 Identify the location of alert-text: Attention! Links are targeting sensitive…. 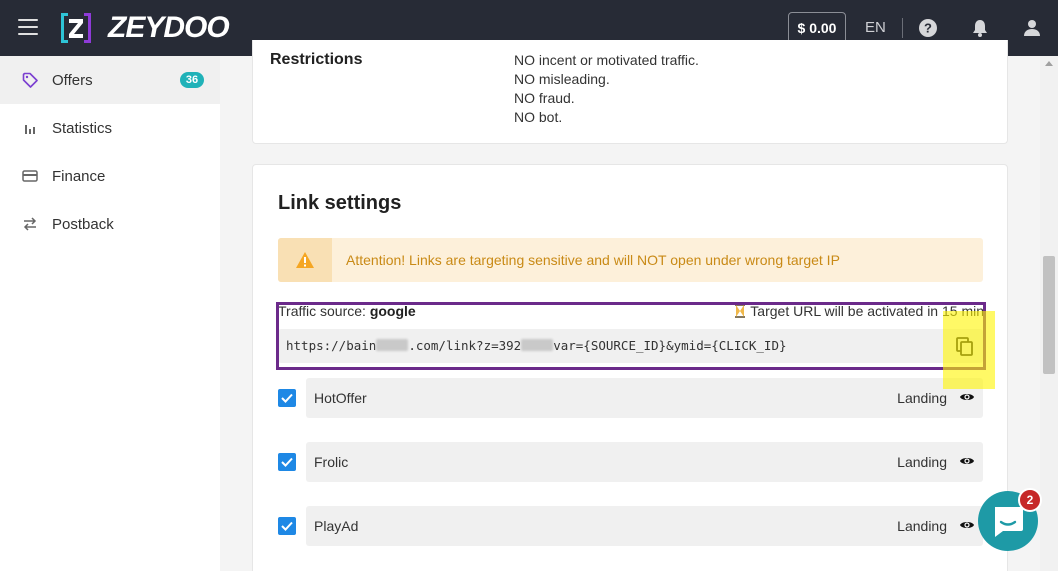
(593, 260).